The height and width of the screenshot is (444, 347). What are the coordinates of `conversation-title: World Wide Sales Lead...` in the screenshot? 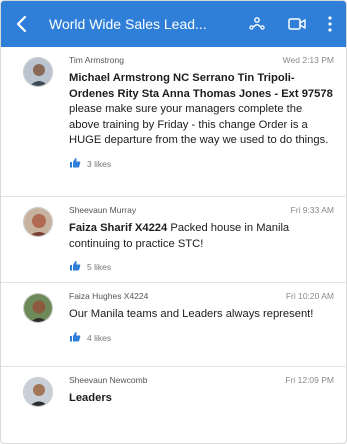 It's located at (129, 24).